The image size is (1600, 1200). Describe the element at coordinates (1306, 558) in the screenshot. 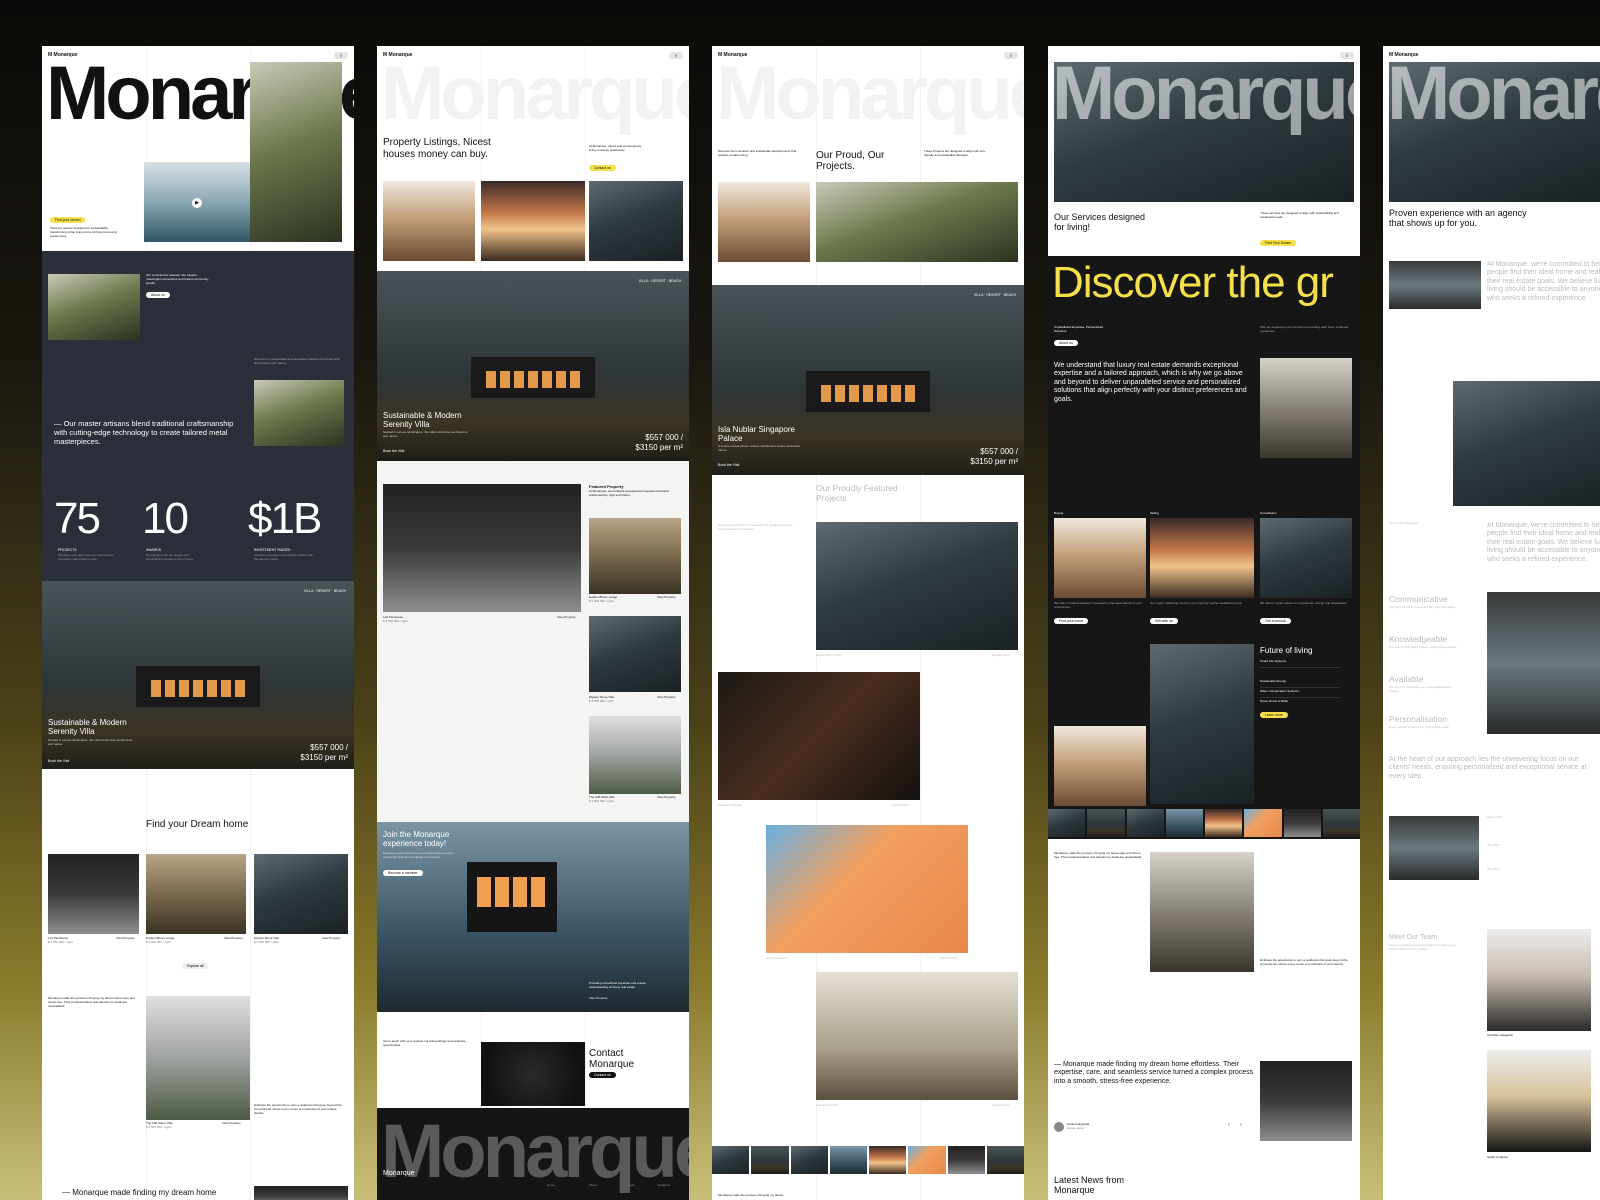

I see `service-image-consultation` at that location.